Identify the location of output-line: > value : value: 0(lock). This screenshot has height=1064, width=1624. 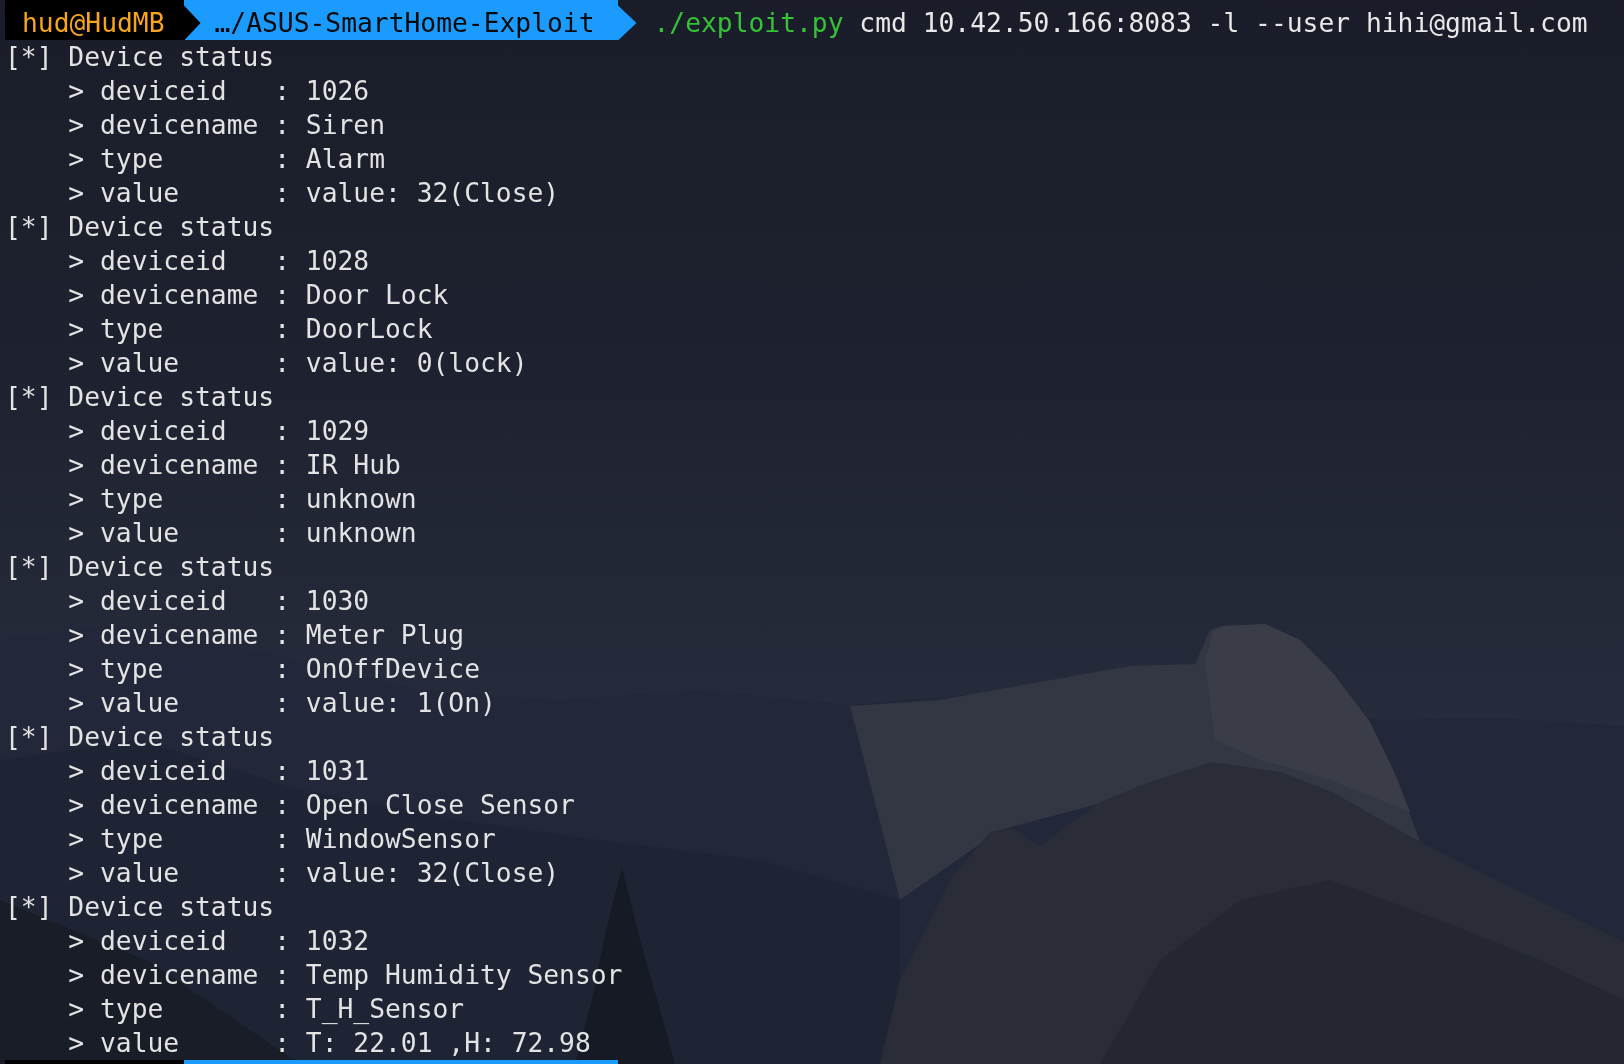
(298, 363).